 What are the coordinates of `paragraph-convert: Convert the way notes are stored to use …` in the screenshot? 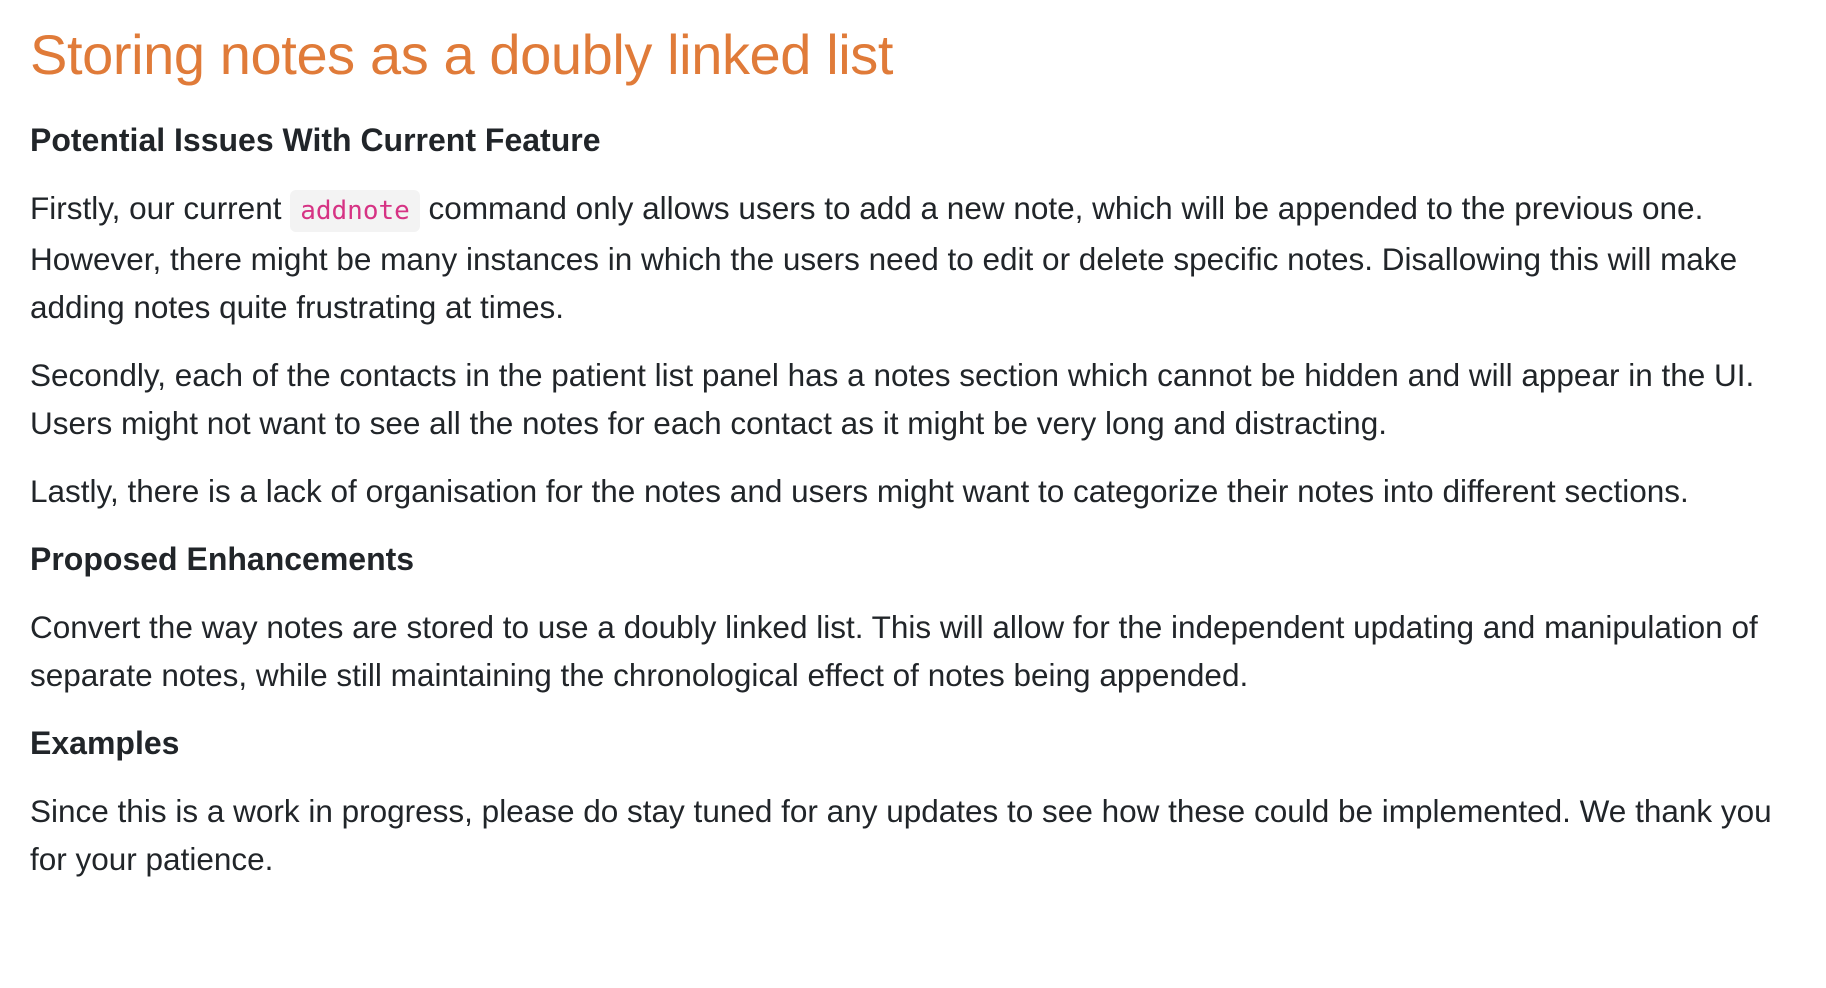 It's located at (894, 651).